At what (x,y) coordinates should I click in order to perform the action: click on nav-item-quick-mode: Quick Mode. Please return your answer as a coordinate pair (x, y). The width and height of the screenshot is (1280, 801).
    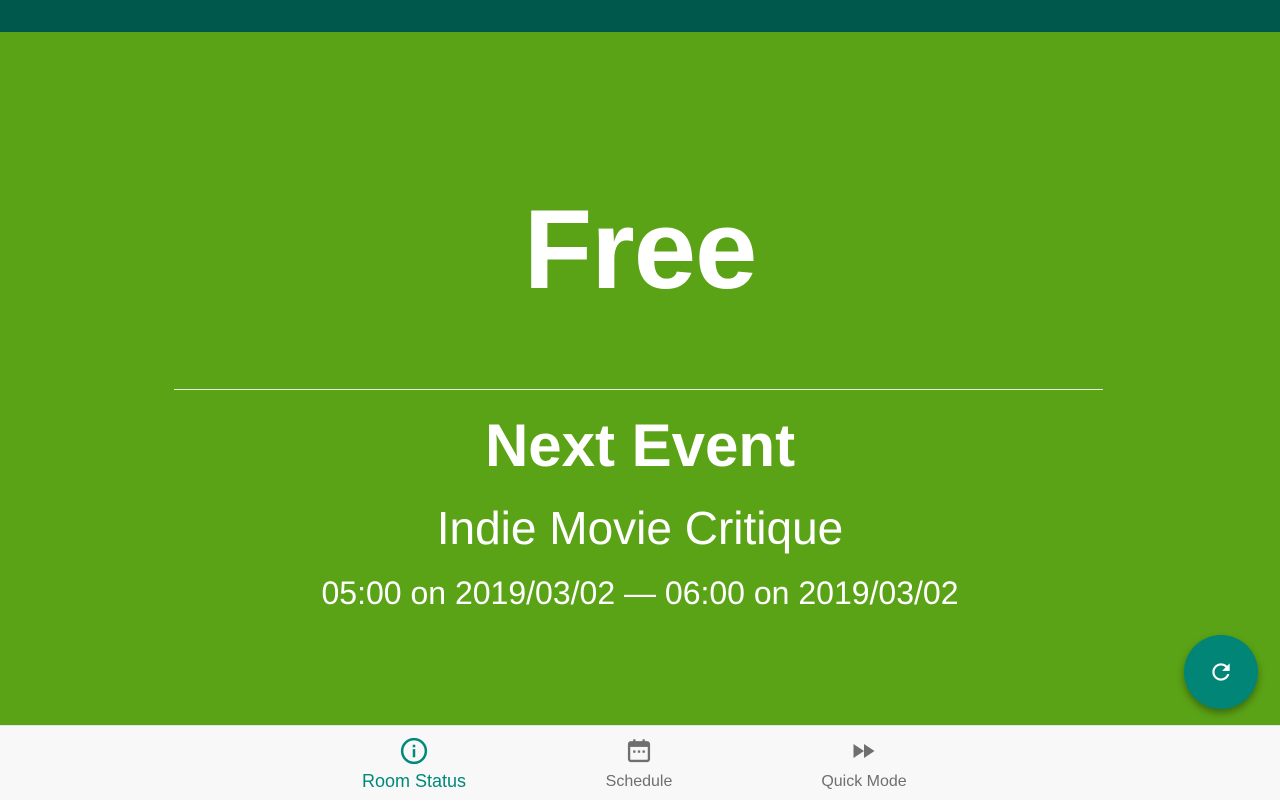
    Looking at the image, I should click on (864, 763).